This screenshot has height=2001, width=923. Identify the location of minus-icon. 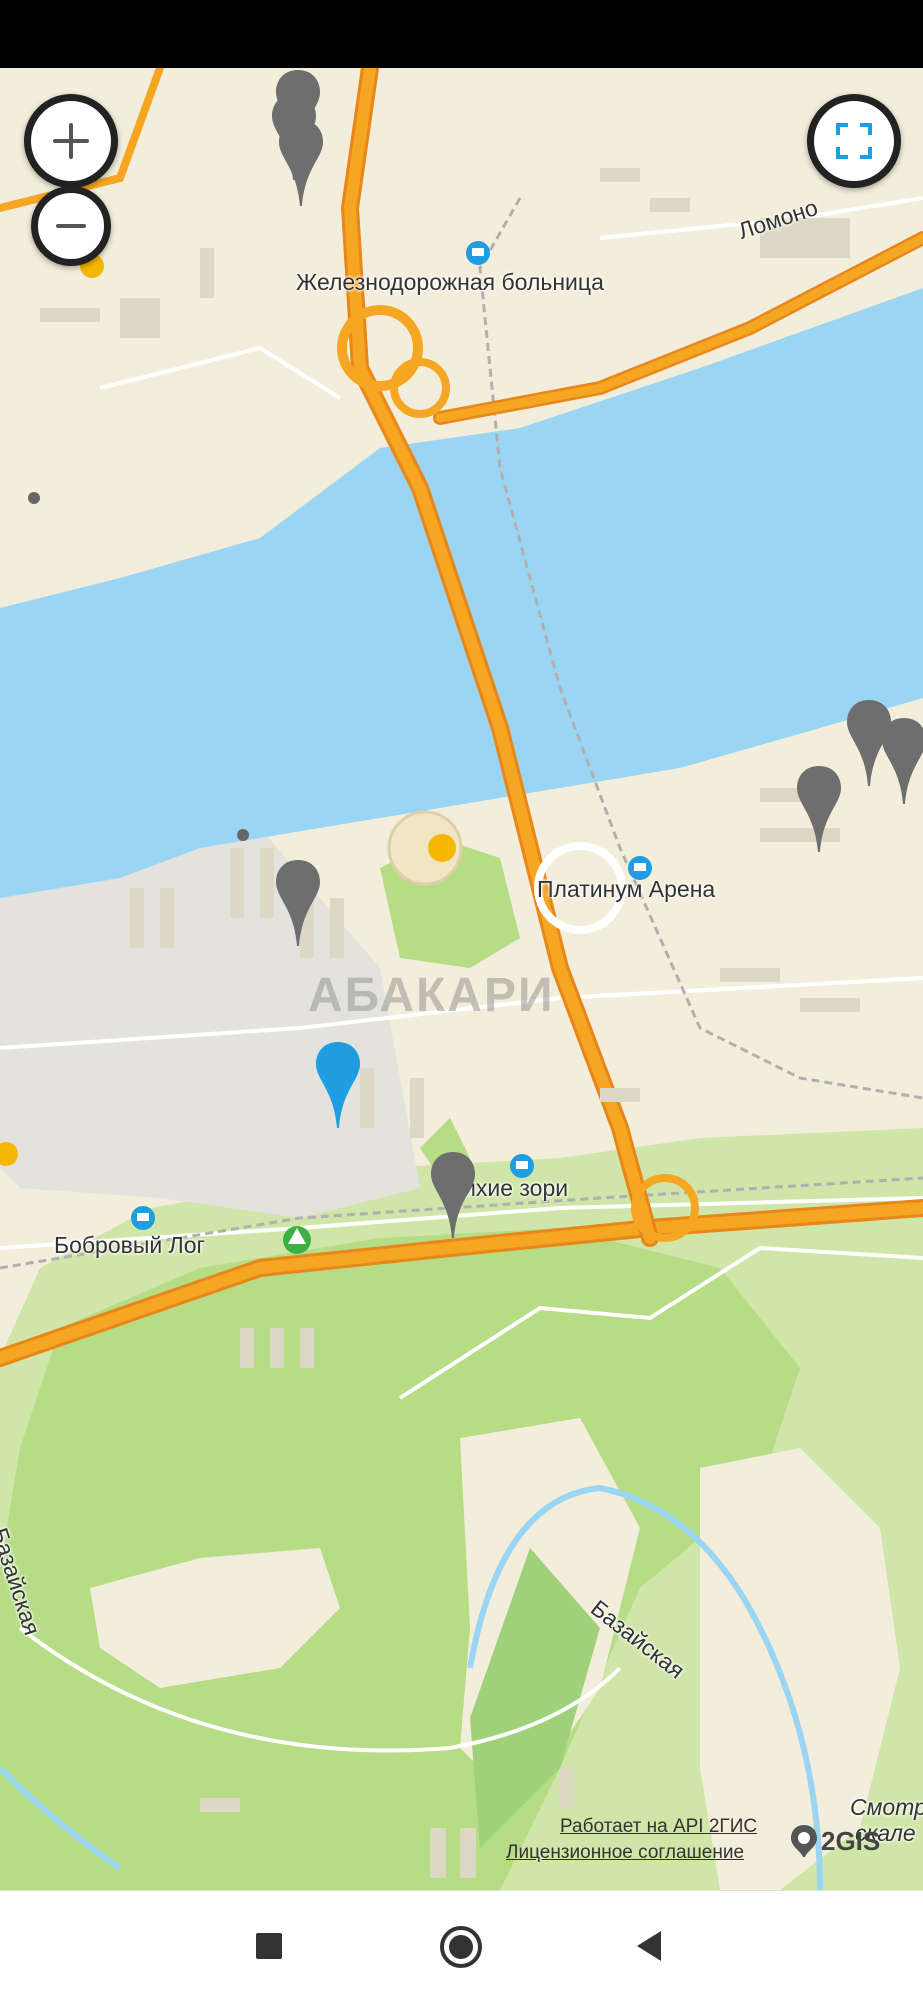
(71, 226).